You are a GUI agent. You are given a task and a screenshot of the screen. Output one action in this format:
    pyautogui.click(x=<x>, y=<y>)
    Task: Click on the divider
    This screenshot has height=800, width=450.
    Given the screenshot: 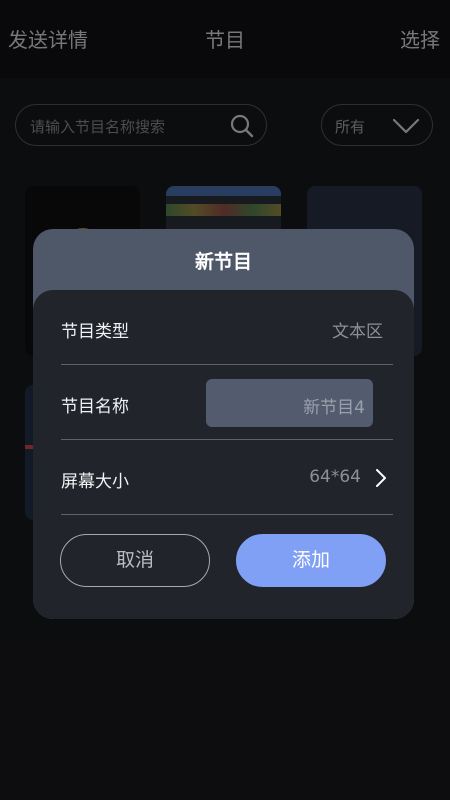 What is the action you would take?
    pyautogui.click(x=227, y=514)
    